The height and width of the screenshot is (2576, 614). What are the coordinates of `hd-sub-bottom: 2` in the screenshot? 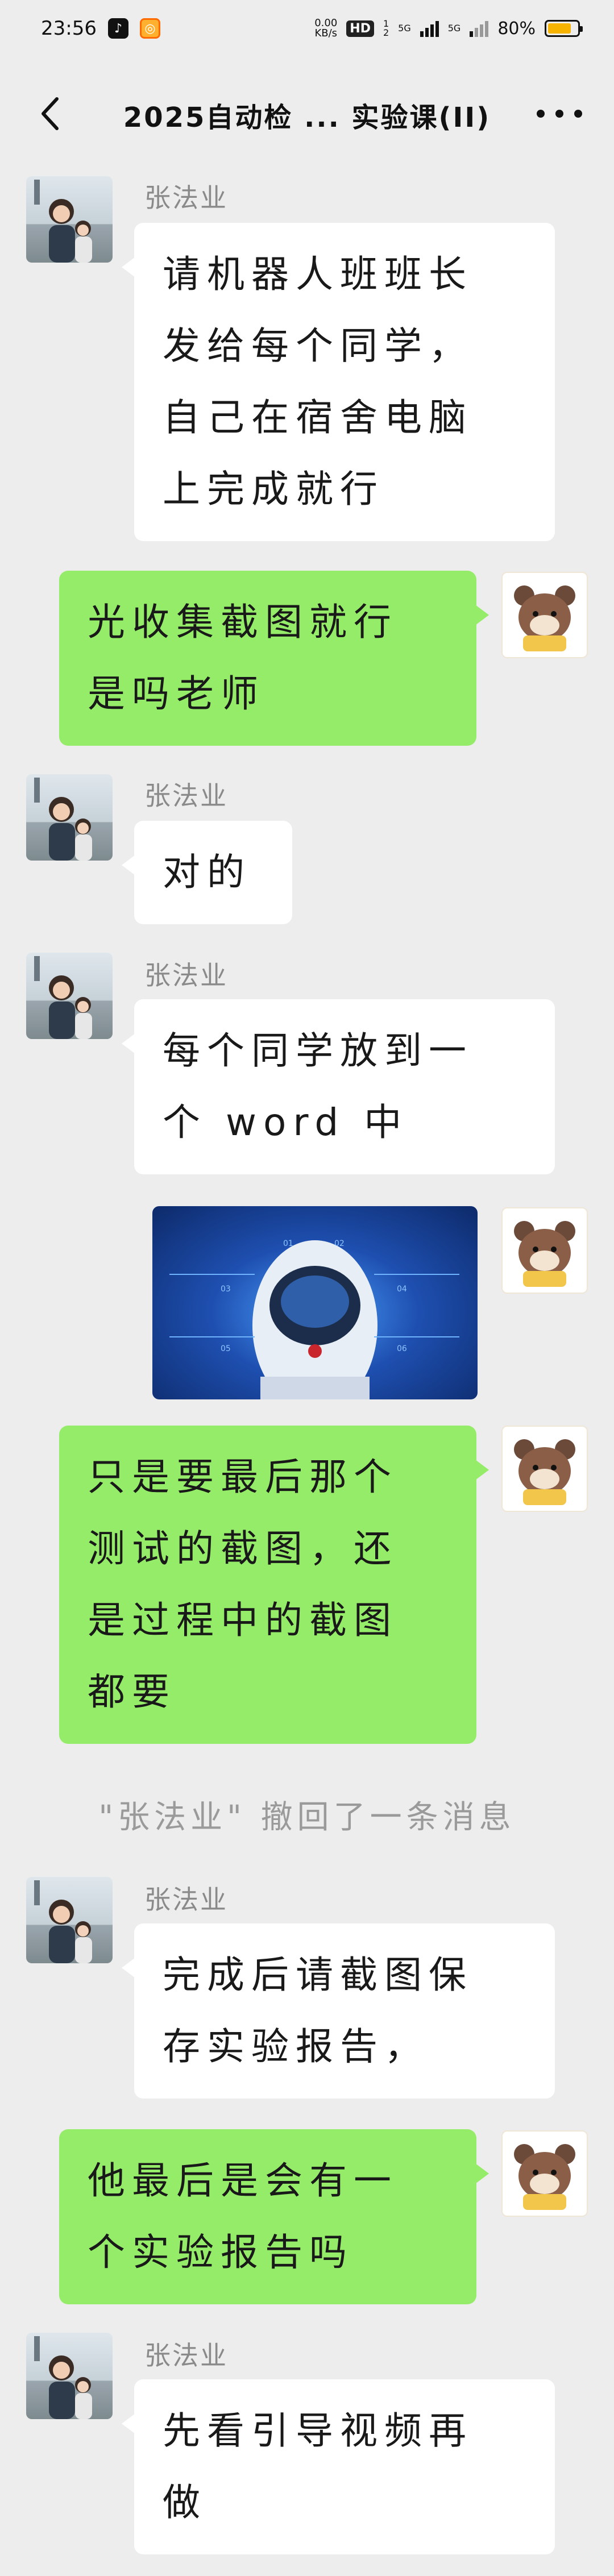 It's located at (386, 32).